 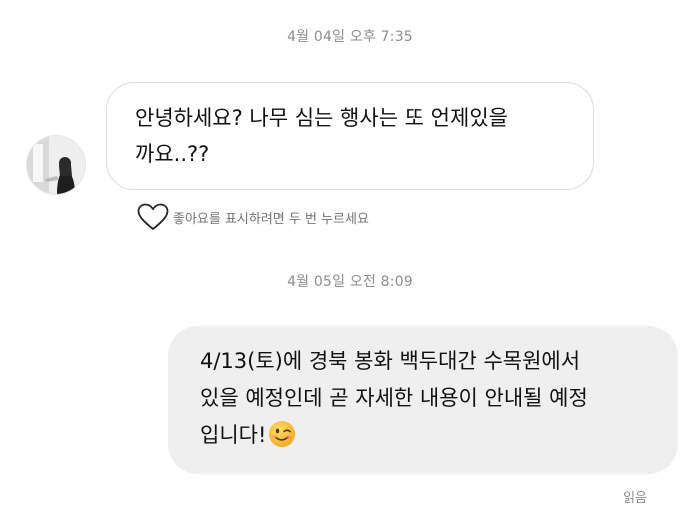 I want to click on incoming-message-bubble: 안녕하세요? 나무 심는 행사는 또 언제있을 까요..??, so click(x=350, y=136).